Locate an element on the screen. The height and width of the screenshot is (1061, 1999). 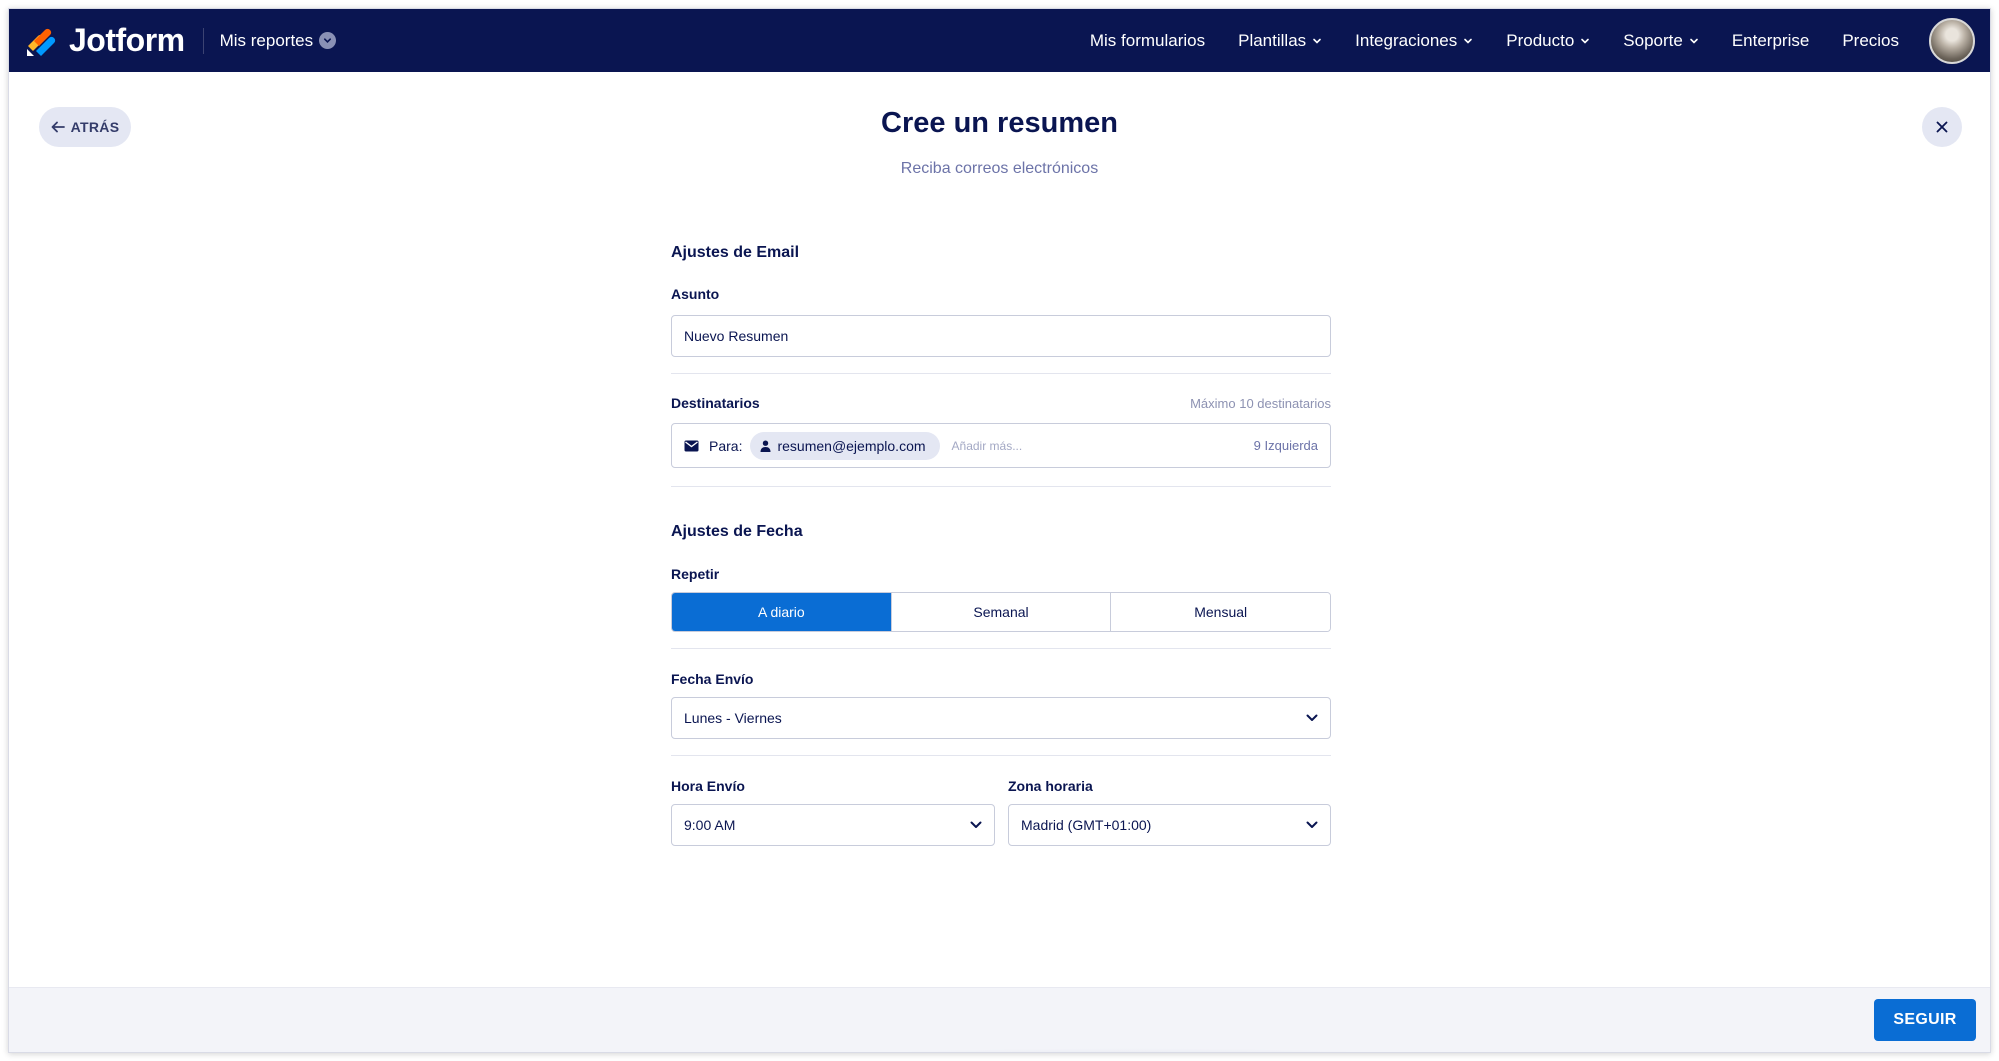
subject-label: Asunto is located at coordinates (695, 294).